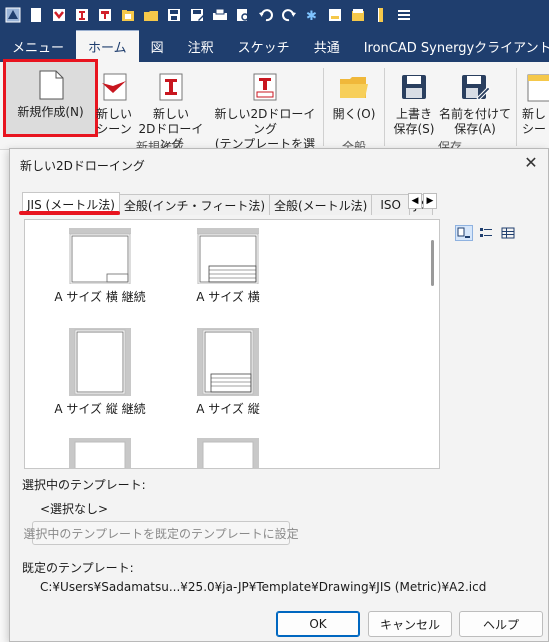 This screenshot has height=642, width=549. Describe the element at coordinates (430, 201) in the screenshot. I see `tab-scroll-right-icon: ▶` at that location.